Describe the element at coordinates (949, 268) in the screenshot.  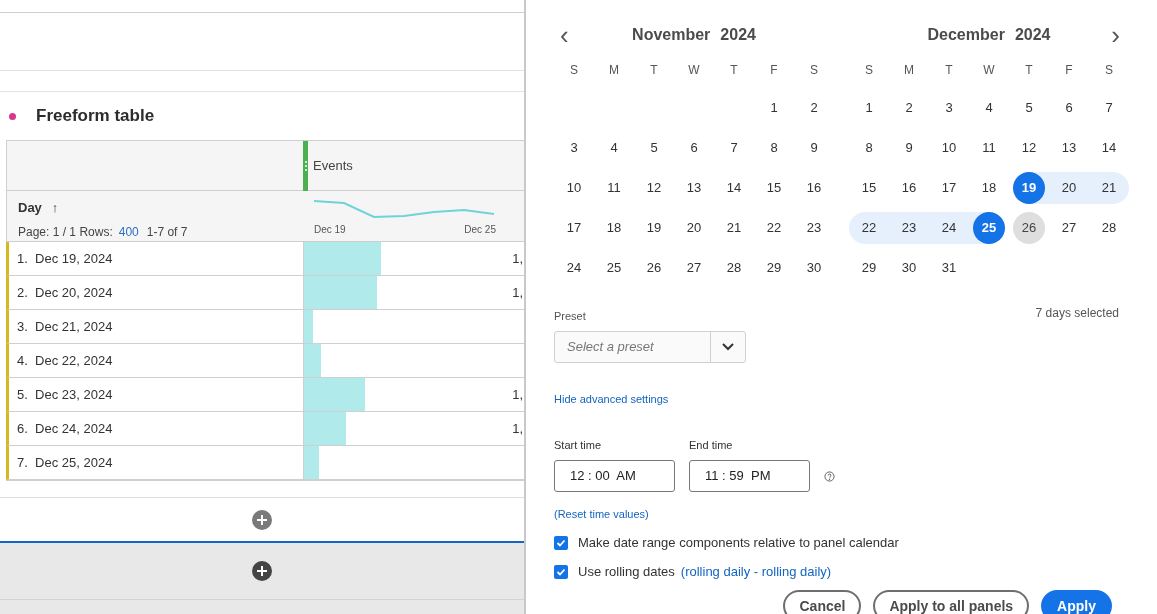
I see `calendar-day: 31` at that location.